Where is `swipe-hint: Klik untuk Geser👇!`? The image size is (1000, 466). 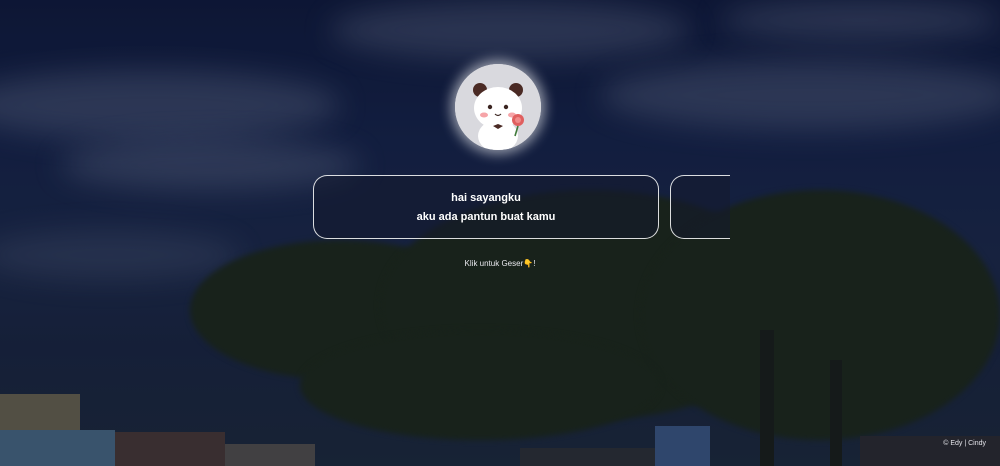 swipe-hint: Klik untuk Geser👇! is located at coordinates (500, 263).